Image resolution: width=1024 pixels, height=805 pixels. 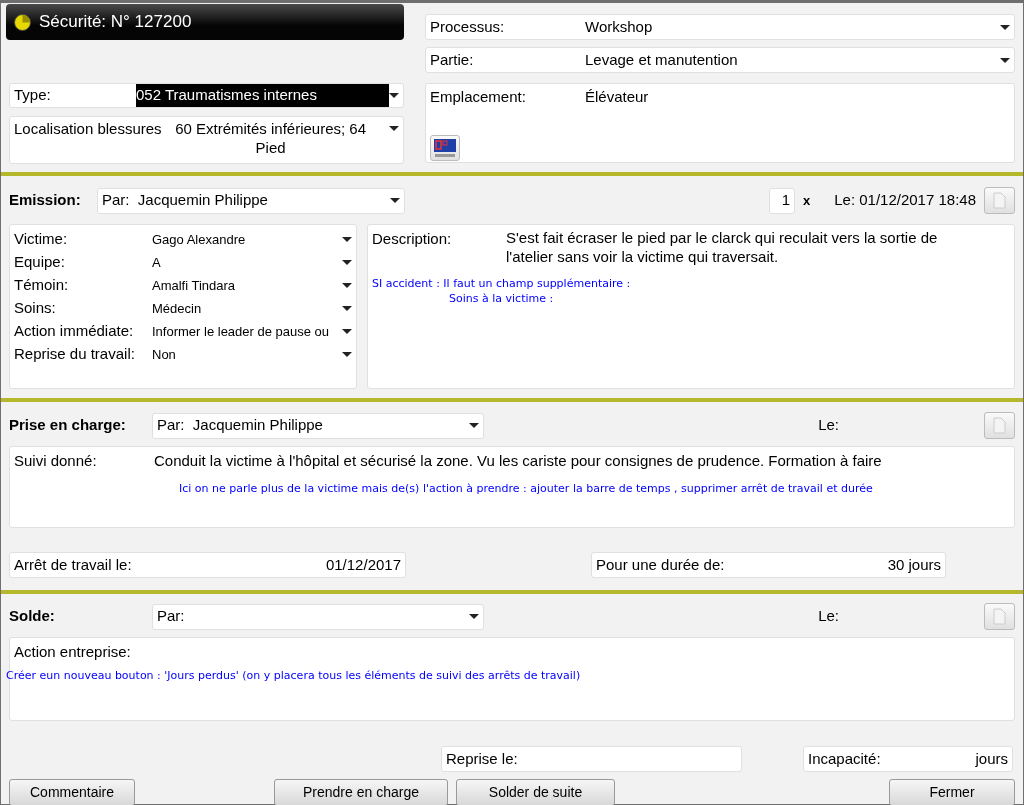 I want to click on field-value: 60 Extrémités inférieures; 64 Pied, so click(x=271, y=138).